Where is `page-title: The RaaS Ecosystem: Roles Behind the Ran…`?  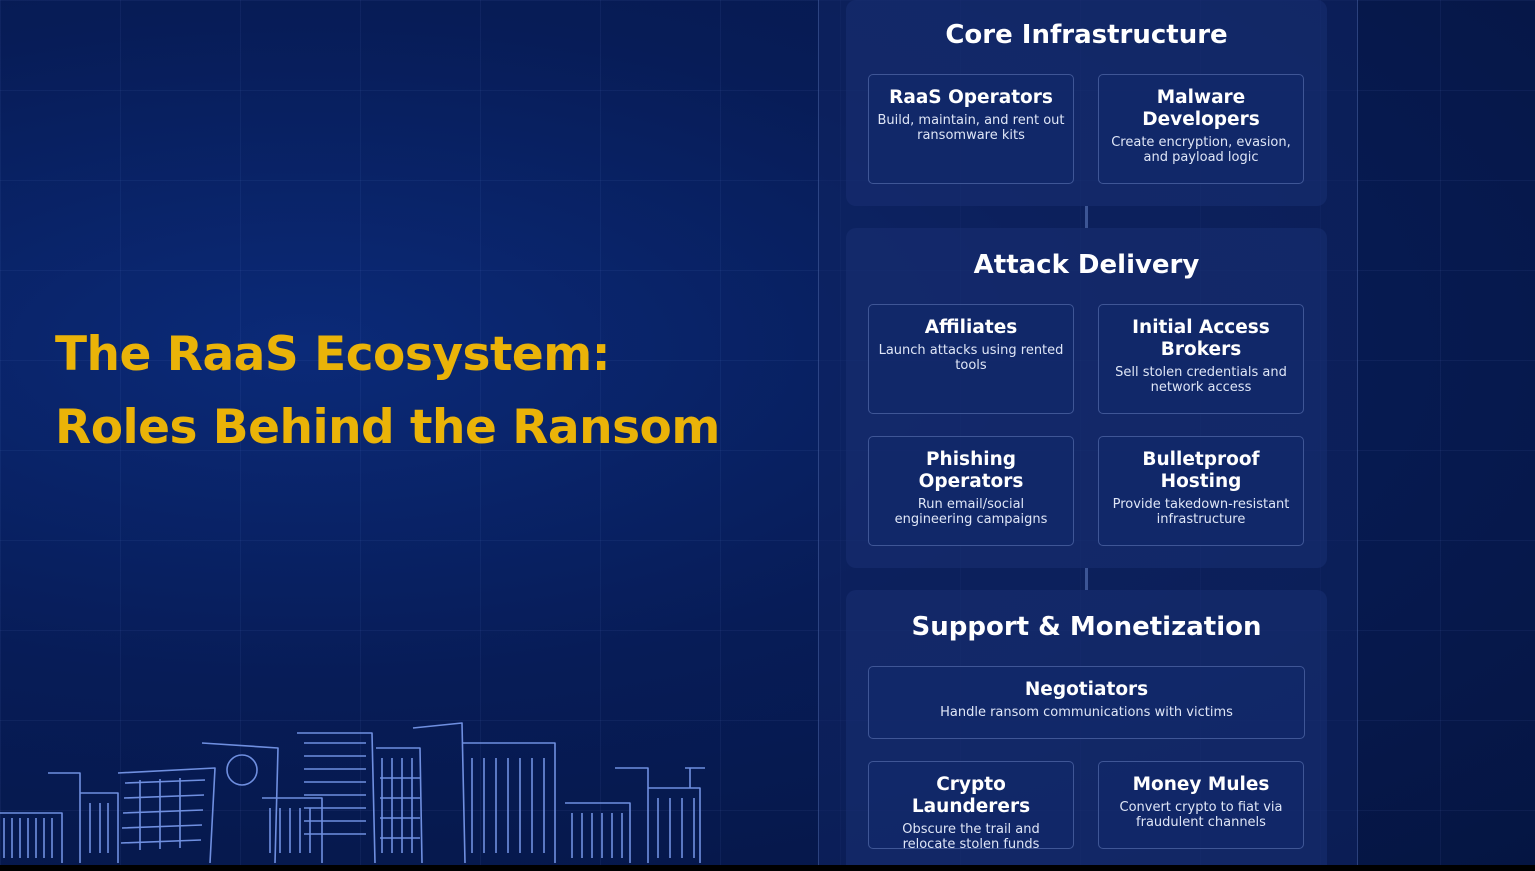 page-title: The RaaS Ecosystem: Roles Behind the Ran… is located at coordinates (415, 391).